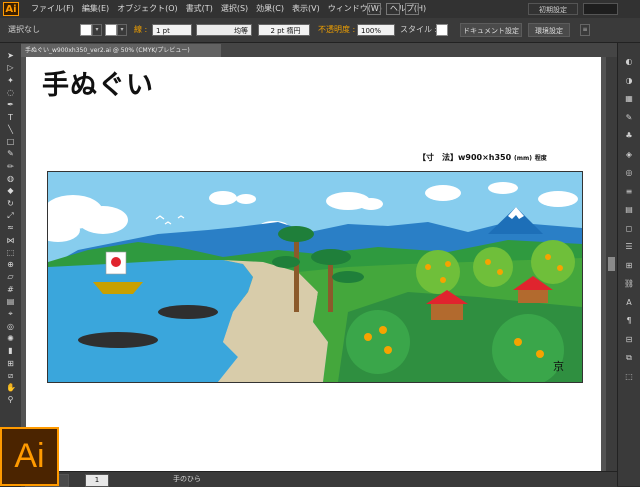  I want to click on menu-5: 効果(C), so click(270, 9).